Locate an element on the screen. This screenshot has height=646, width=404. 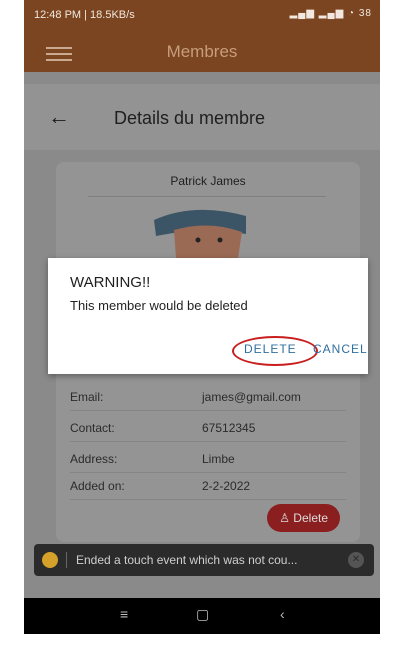
detail-row-added-on: Added on: 2-2-2022 is located at coordinates (208, 487).